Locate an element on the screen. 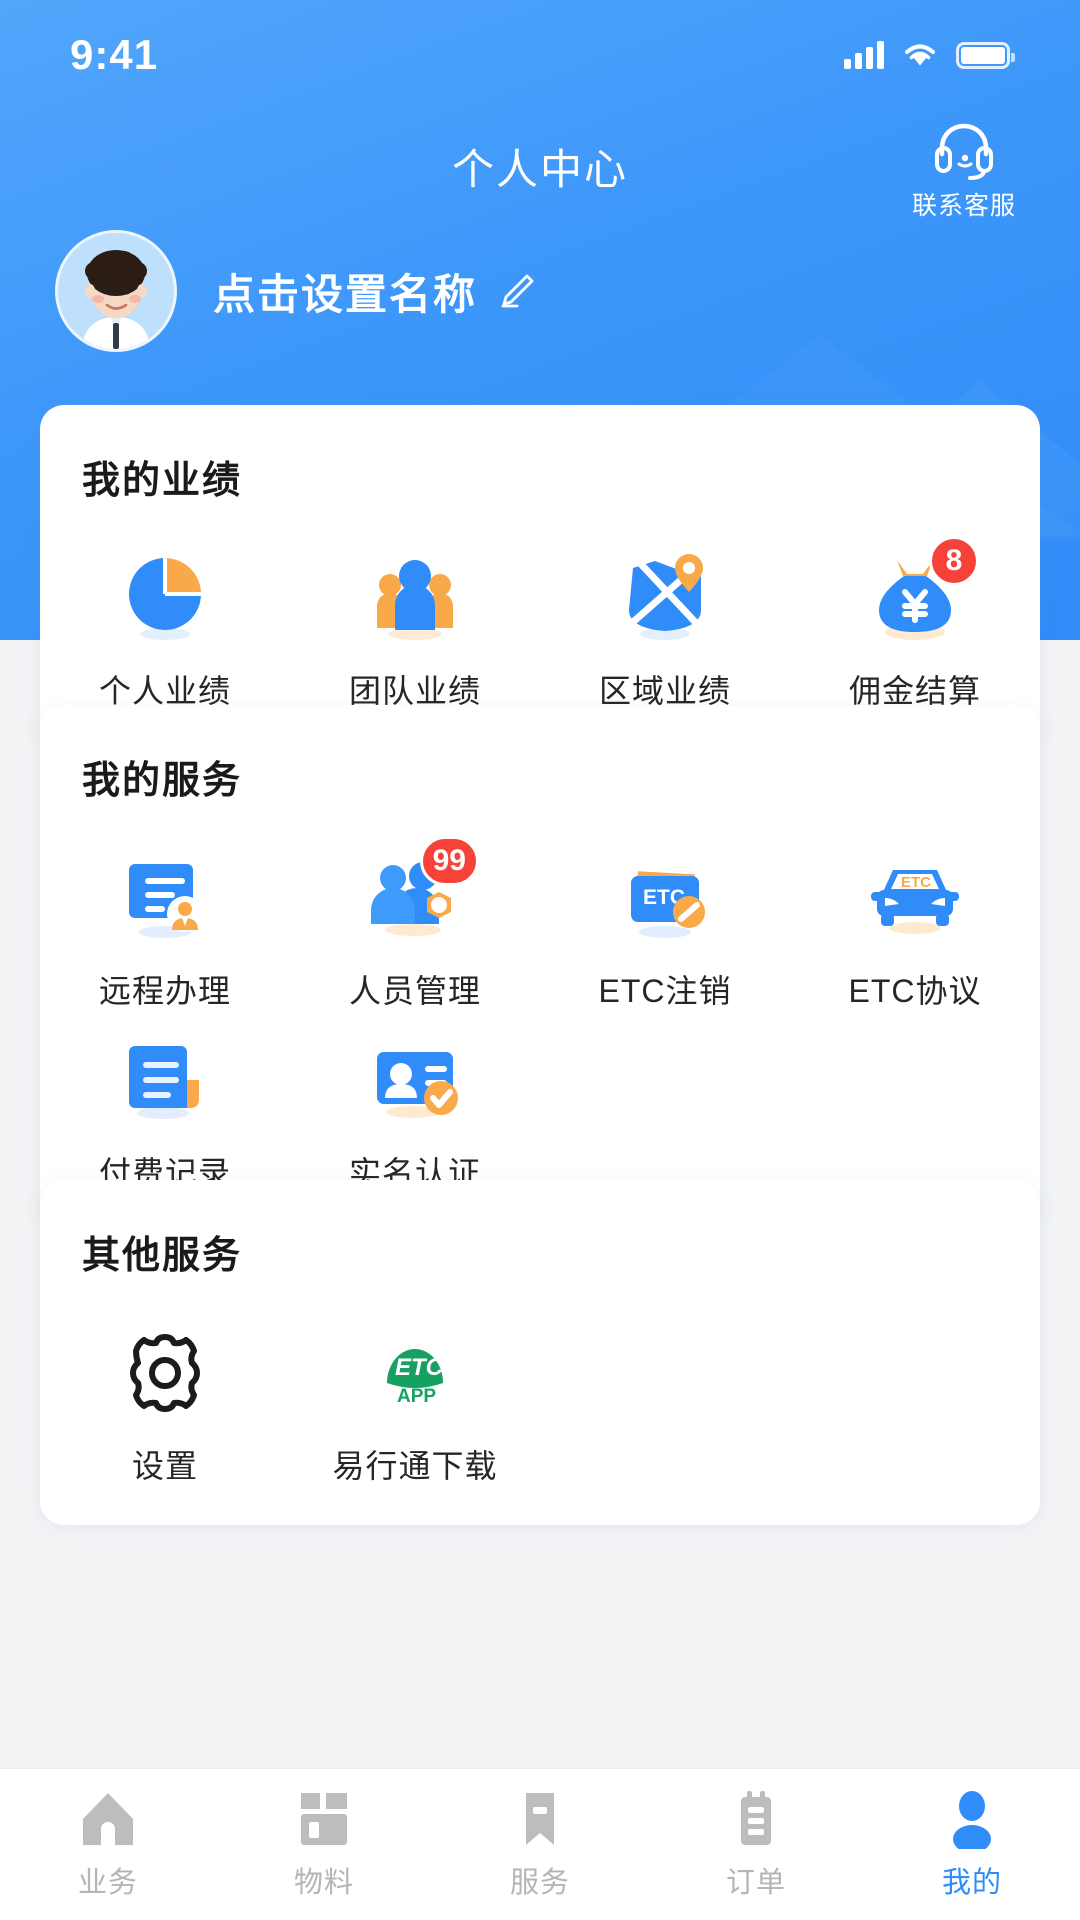 Image resolution: width=1080 pixels, height=1920 pixels. grid-item-etc-agreement: ETC ETC协议 is located at coordinates (915, 921).